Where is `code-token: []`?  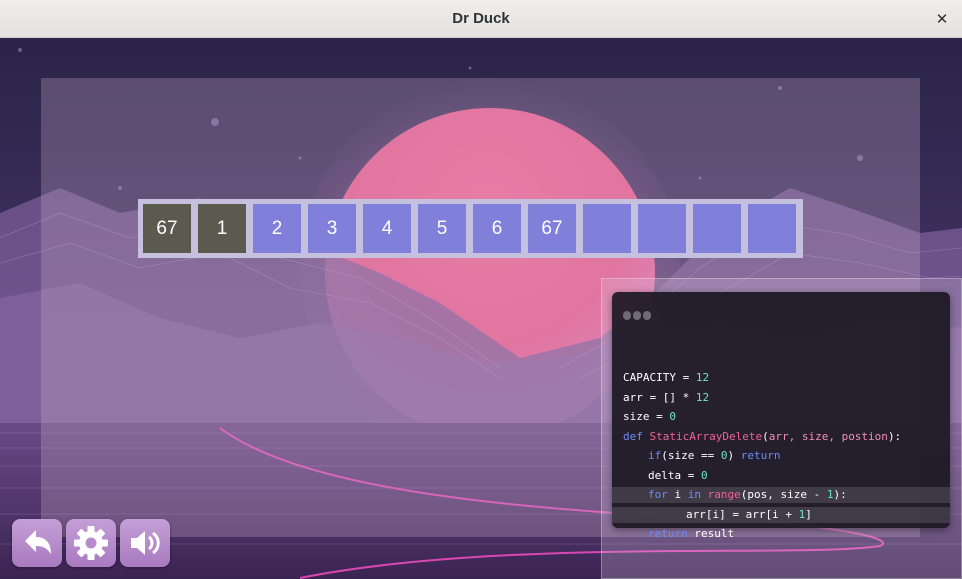
code-token: [] is located at coordinates (669, 397).